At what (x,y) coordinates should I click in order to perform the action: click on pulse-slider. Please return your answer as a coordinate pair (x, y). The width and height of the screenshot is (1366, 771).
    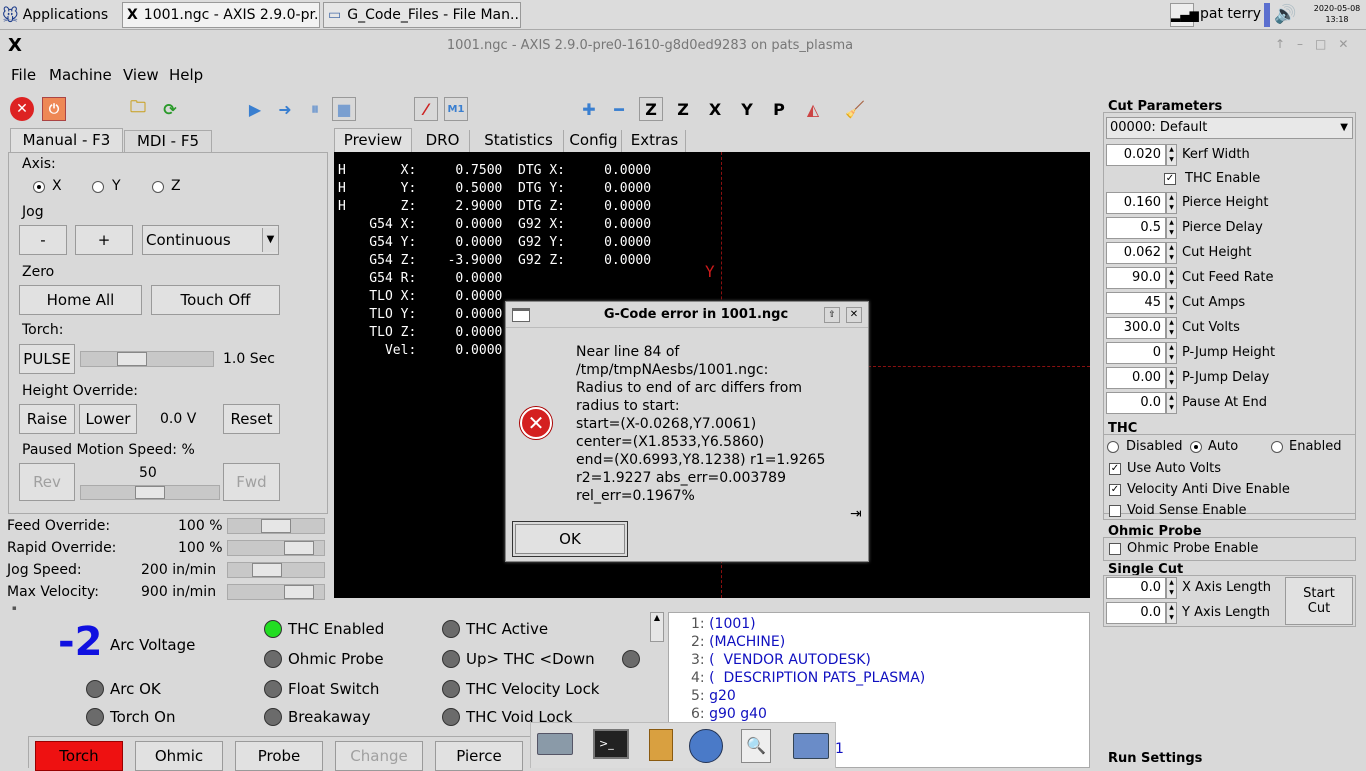
    Looking at the image, I should click on (147, 359).